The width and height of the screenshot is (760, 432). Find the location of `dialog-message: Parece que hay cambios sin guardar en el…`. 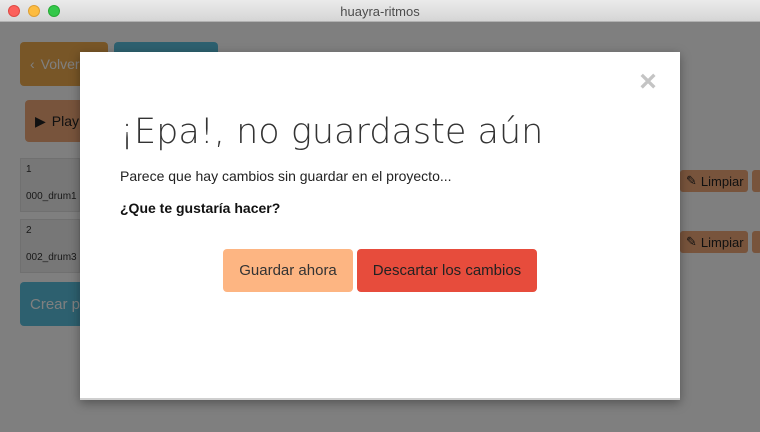

dialog-message: Parece que hay cambios sin guardar en el… is located at coordinates (286, 176).